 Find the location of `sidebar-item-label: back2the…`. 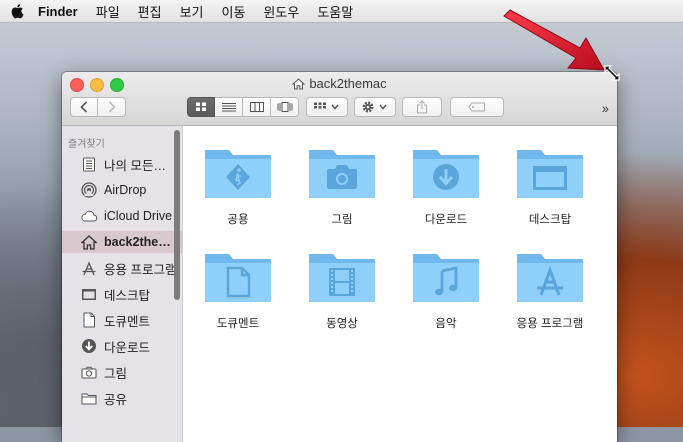

sidebar-item-label: back2the… is located at coordinates (137, 242).